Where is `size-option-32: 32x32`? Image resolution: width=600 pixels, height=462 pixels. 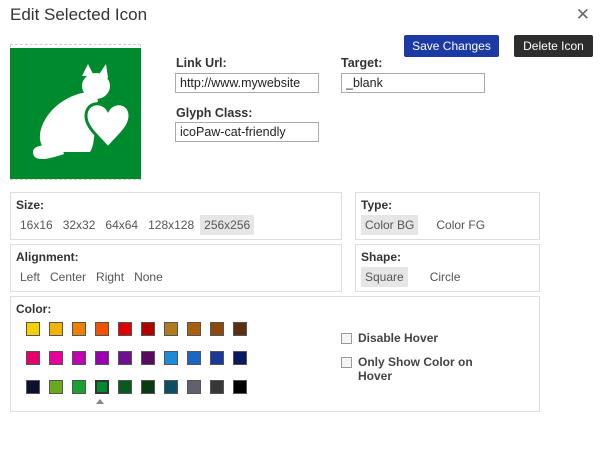 size-option-32: 32x32 is located at coordinates (79, 225).